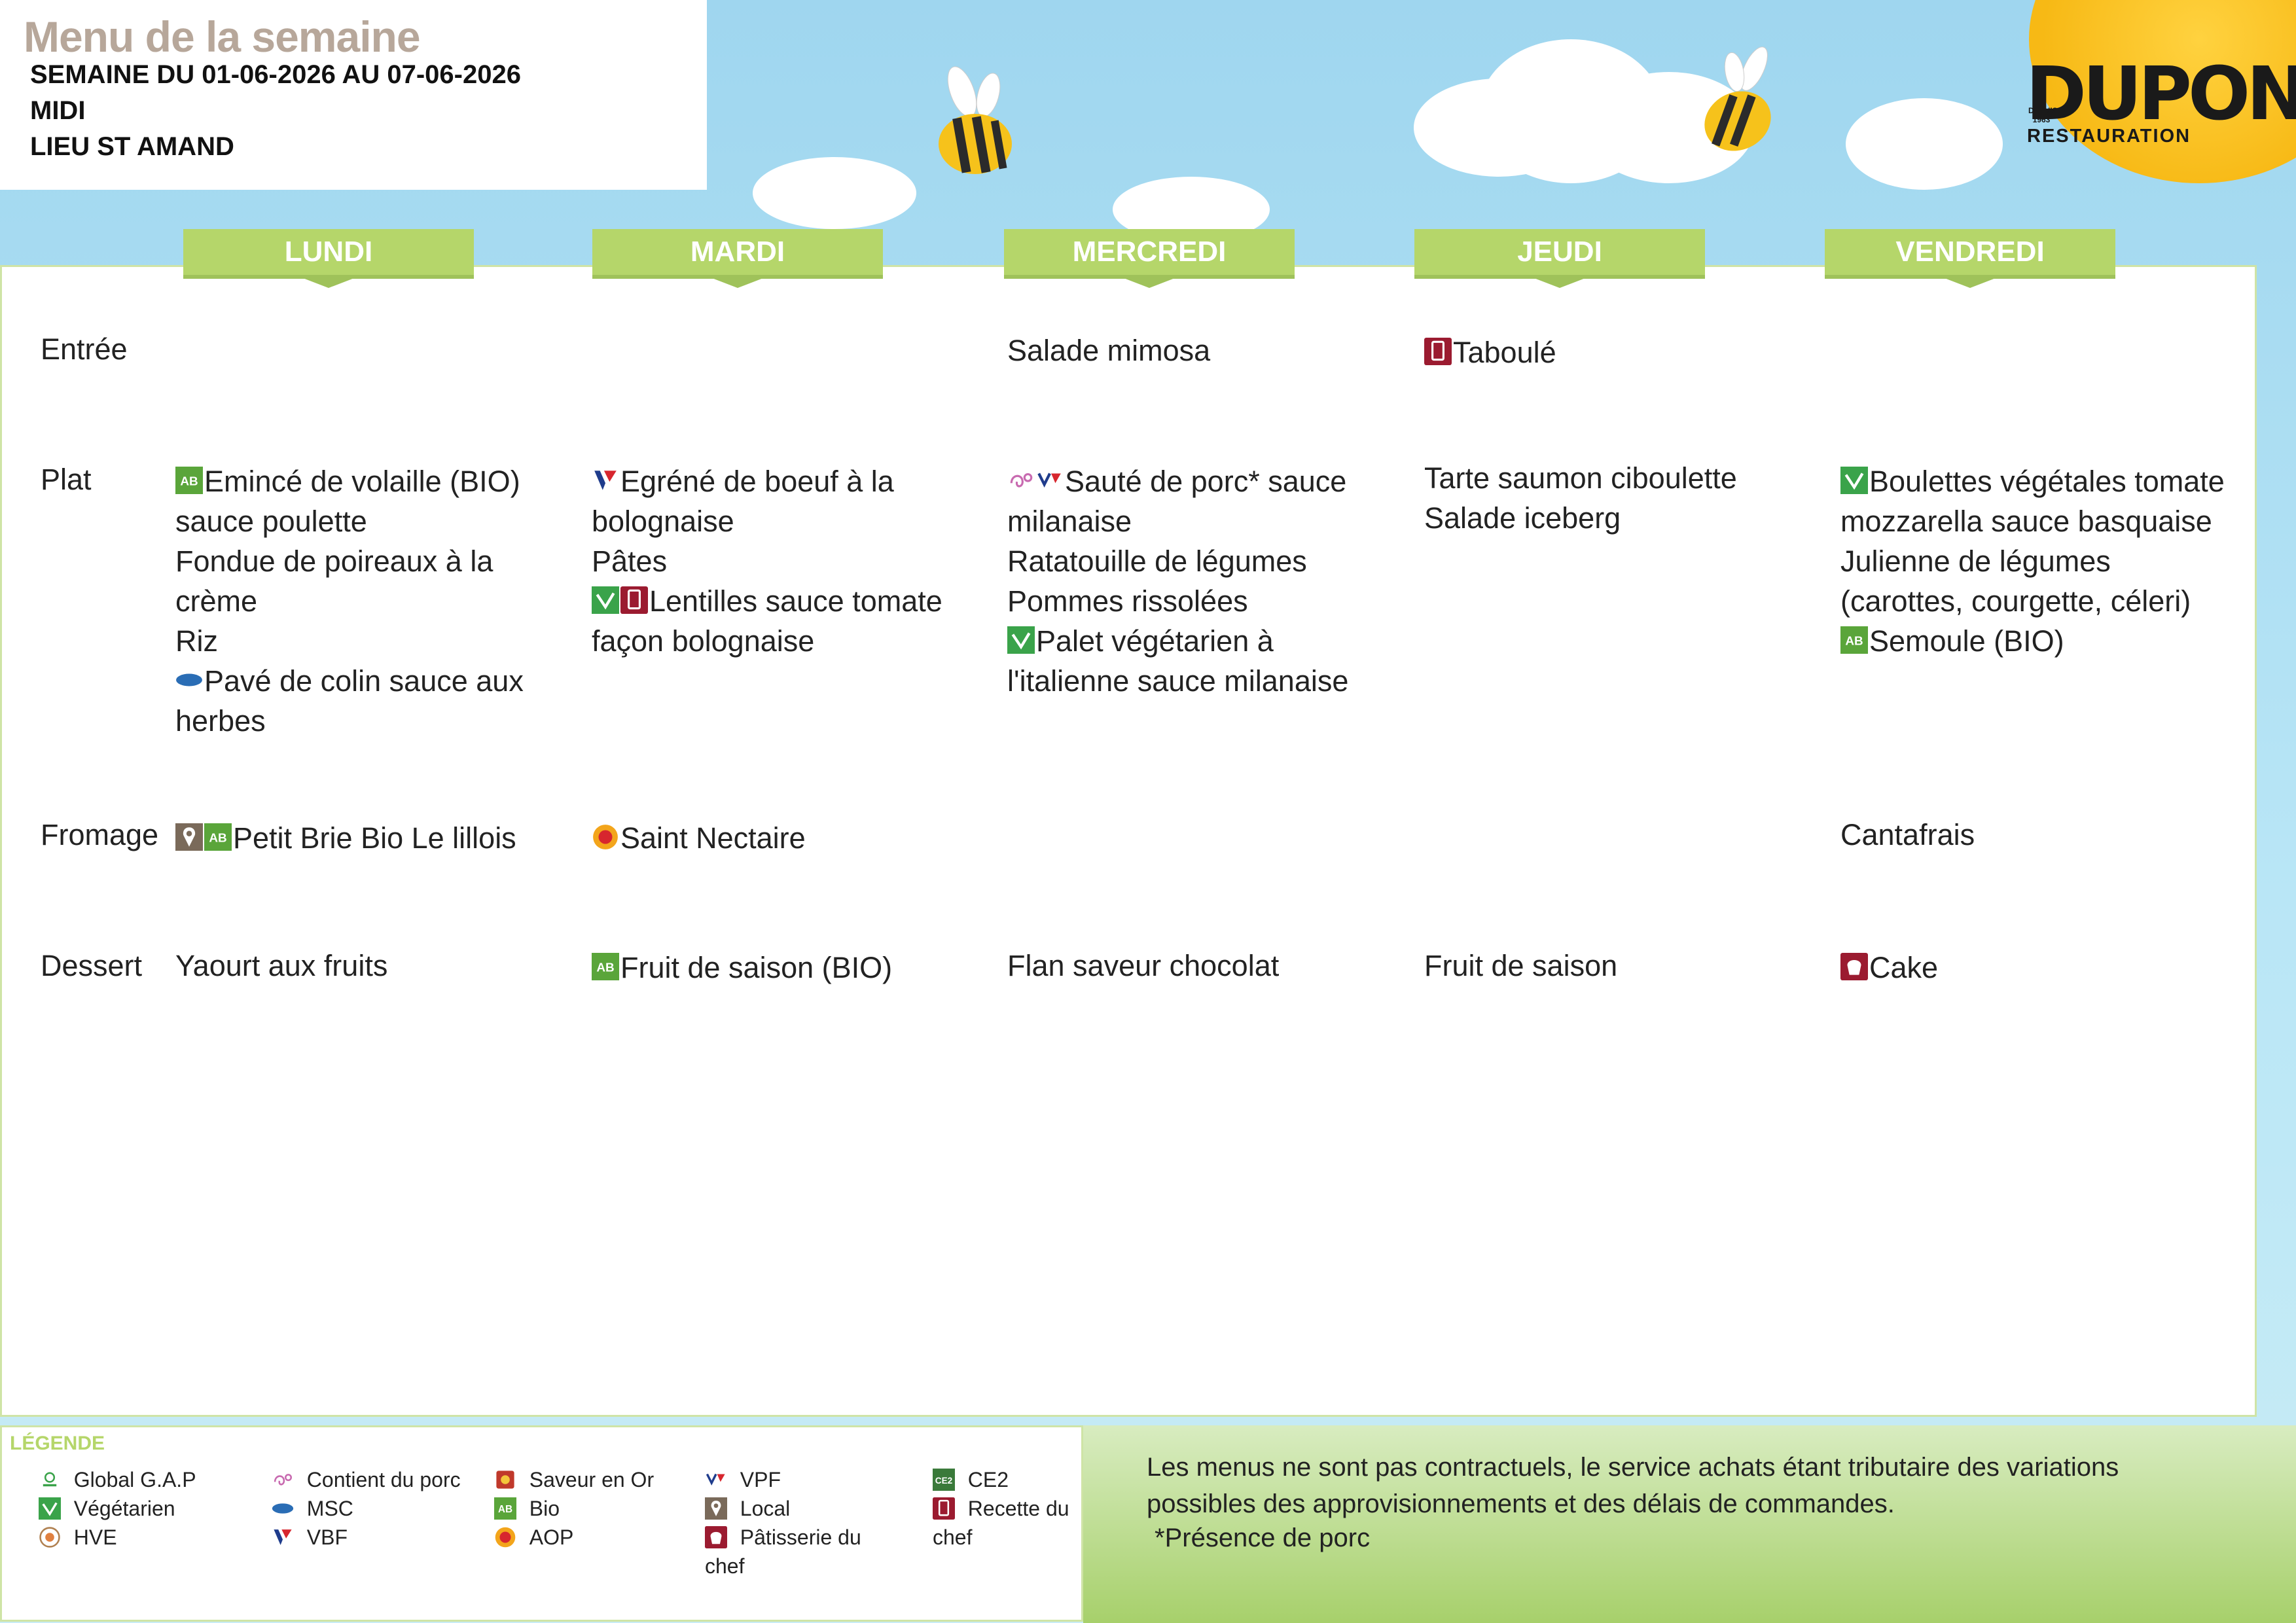 The width and height of the screenshot is (2296, 1623). I want to click on saveur-en-or-icon, so click(505, 1480).